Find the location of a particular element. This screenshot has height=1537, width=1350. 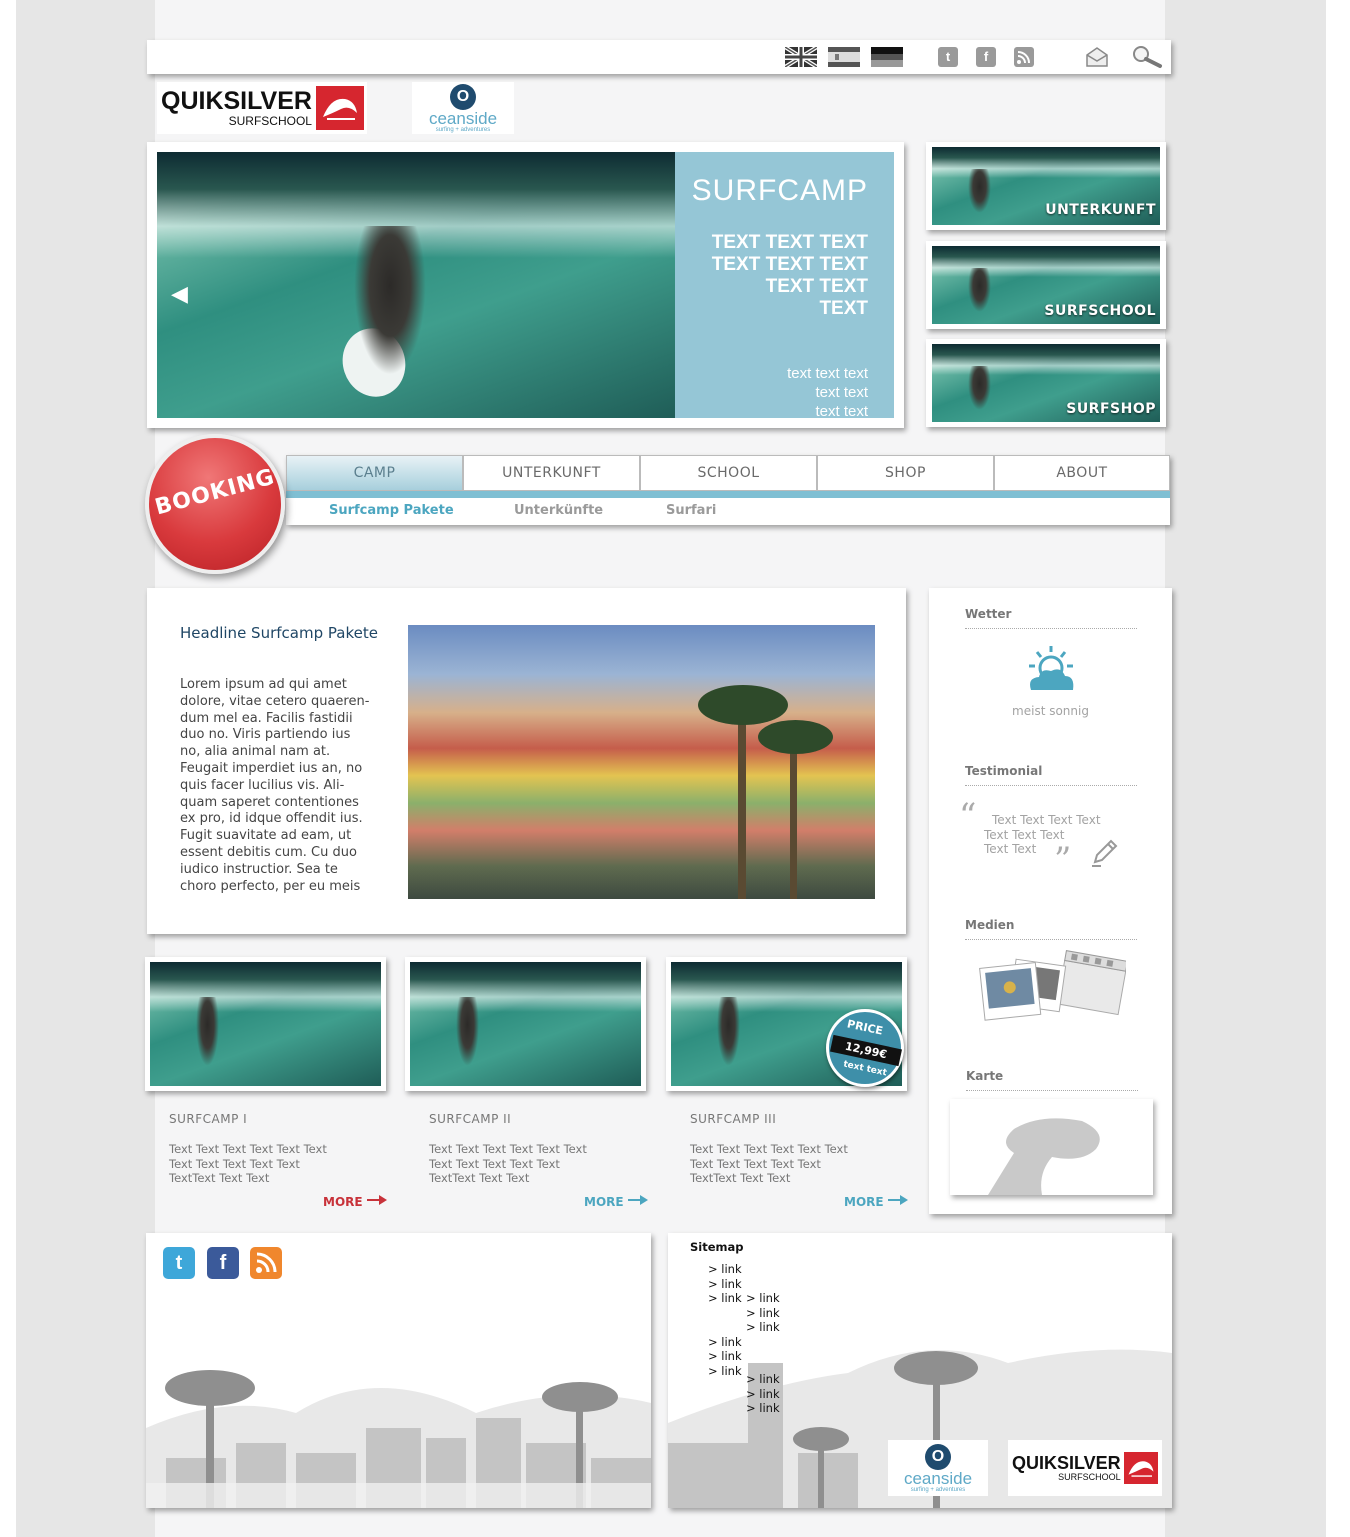

rss-icon is located at coordinates (1024, 57).